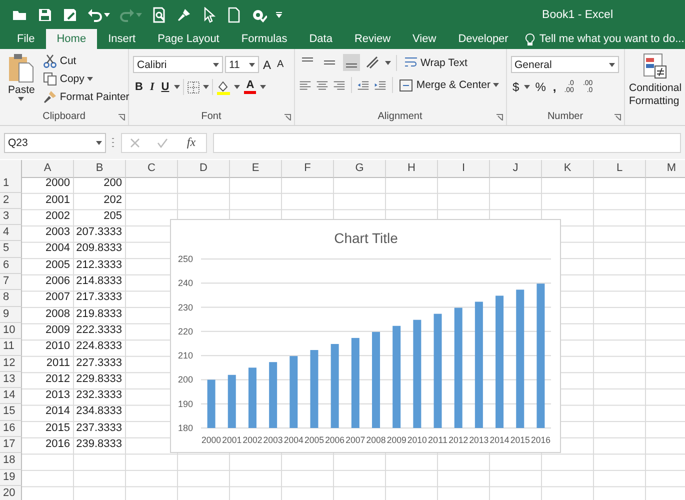 The width and height of the screenshot is (685, 500). Describe the element at coordinates (11, 429) in the screenshot. I see `row-header: 16` at that location.